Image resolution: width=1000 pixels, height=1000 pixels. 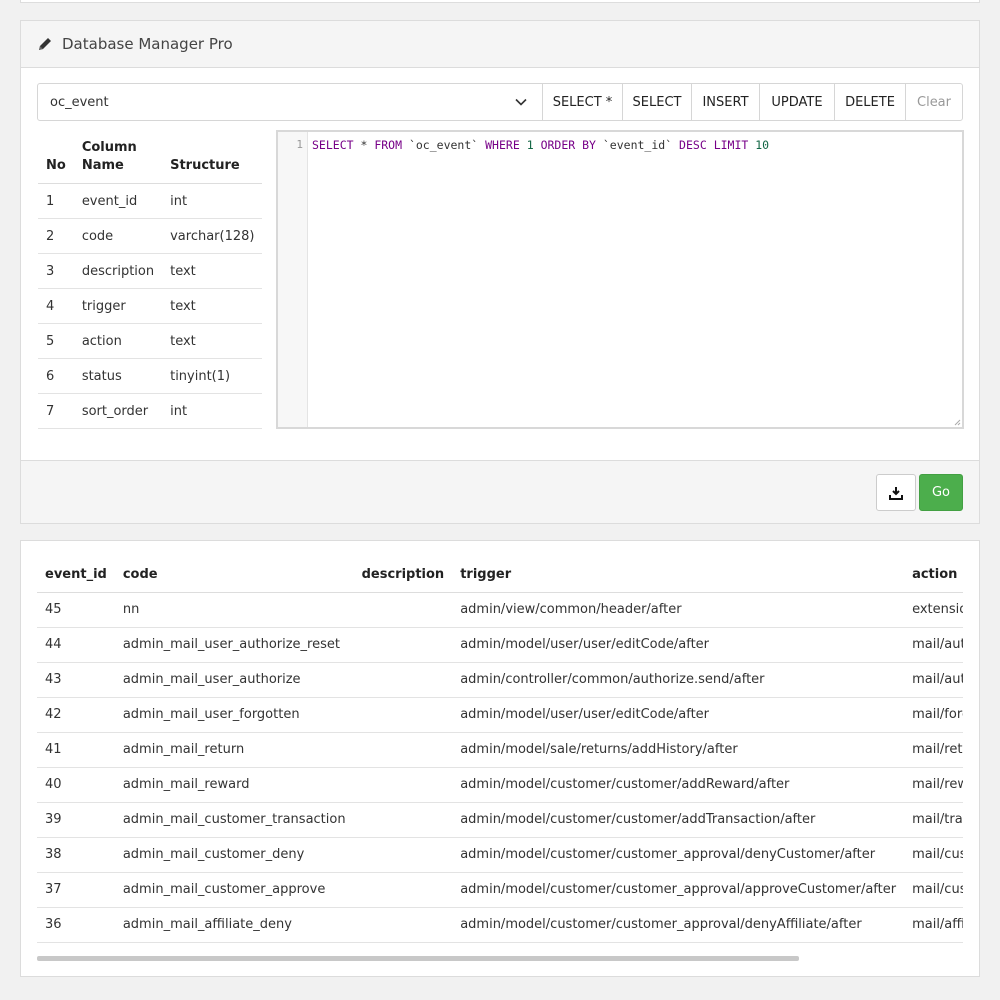 I want to click on table-select-value: oc_event, so click(x=79, y=102).